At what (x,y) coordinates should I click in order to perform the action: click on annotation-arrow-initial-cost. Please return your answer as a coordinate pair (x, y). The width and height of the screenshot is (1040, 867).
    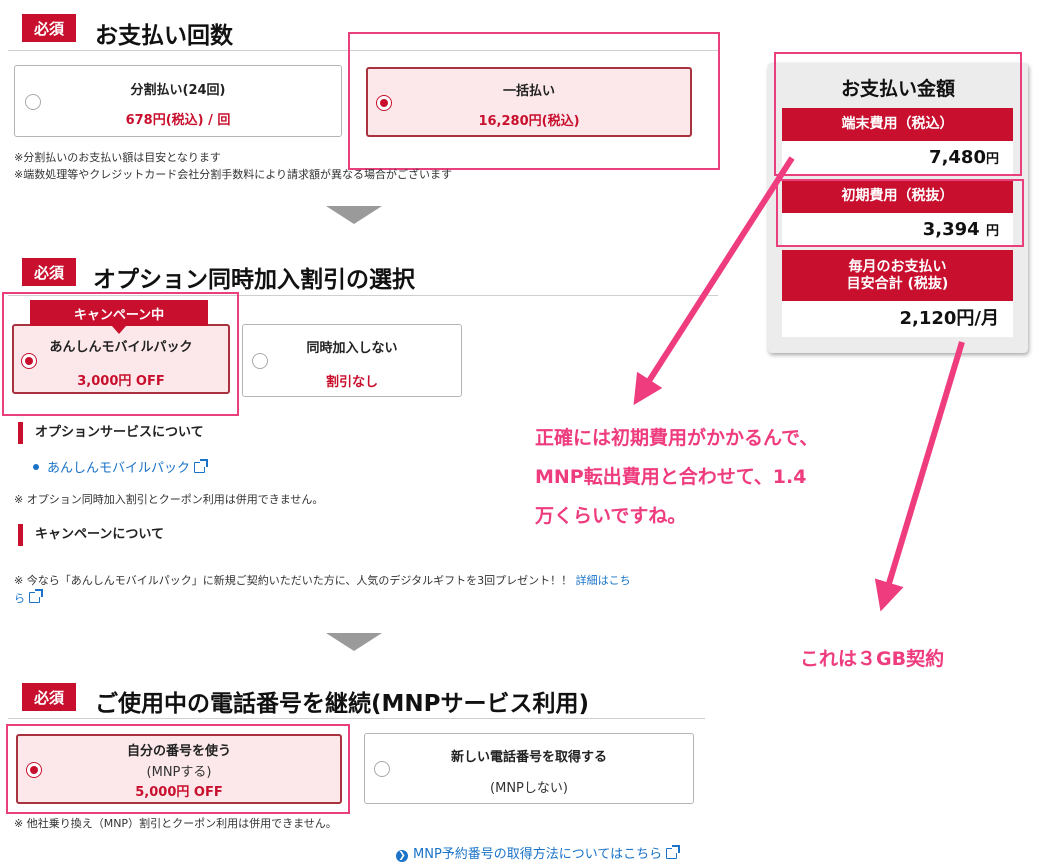
    Looking at the image, I should click on (714, 281).